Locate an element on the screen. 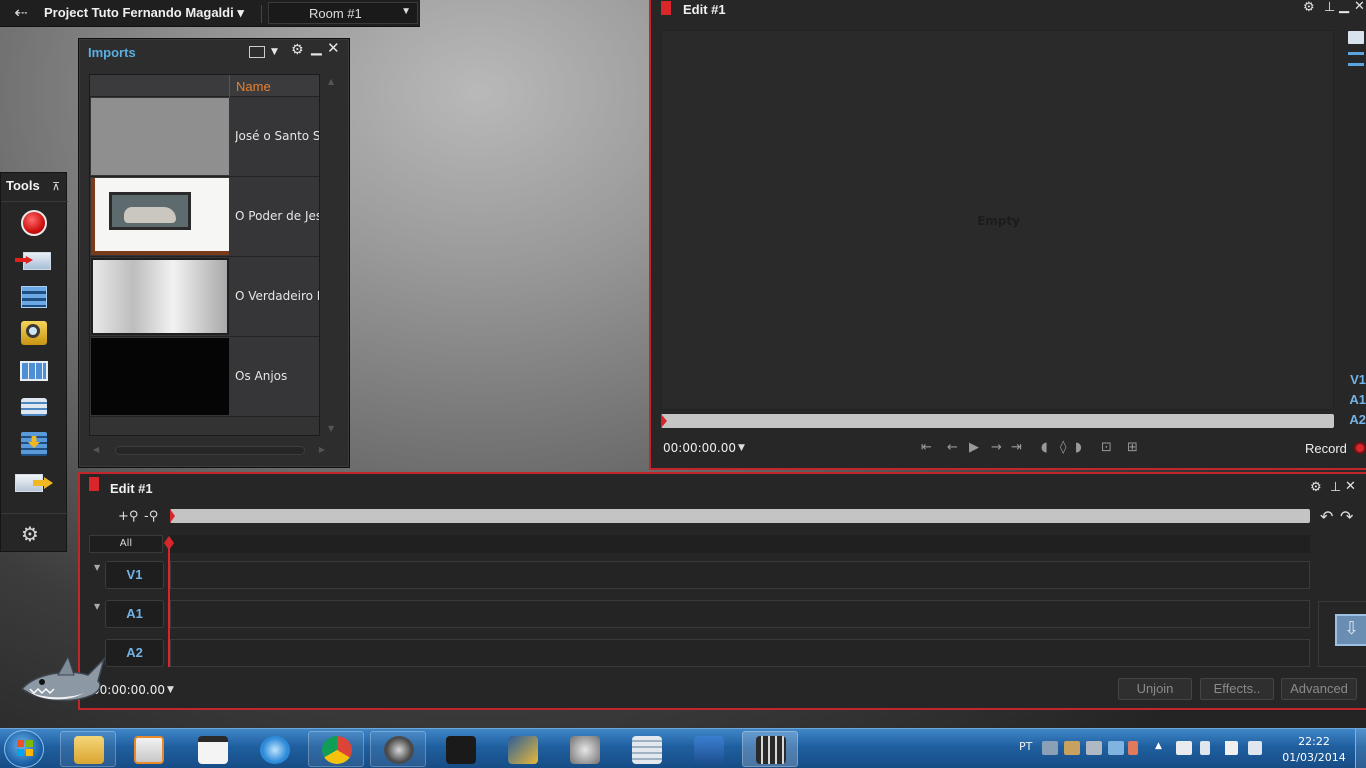  taskbar-calendar is located at coordinates (212, 749).